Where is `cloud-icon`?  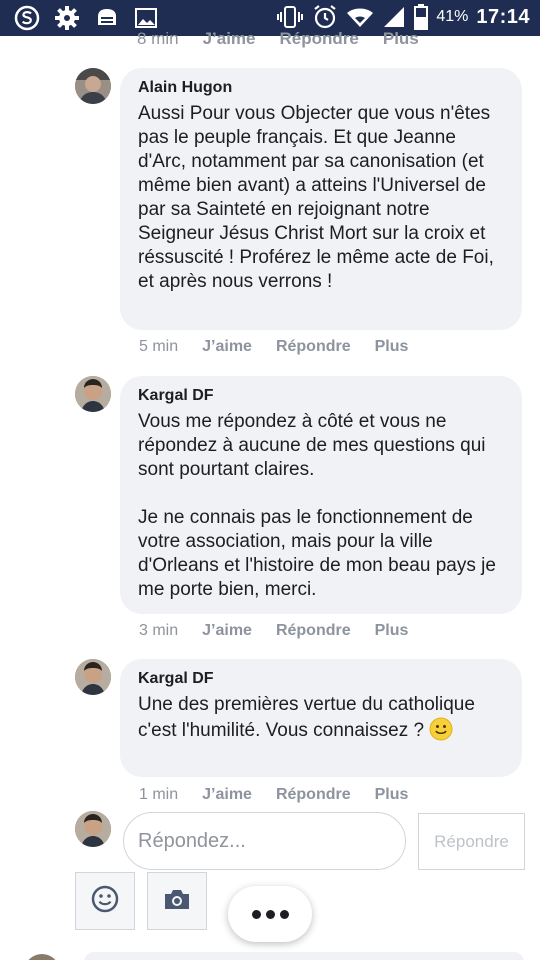
cloud-icon is located at coordinates (107, 18).